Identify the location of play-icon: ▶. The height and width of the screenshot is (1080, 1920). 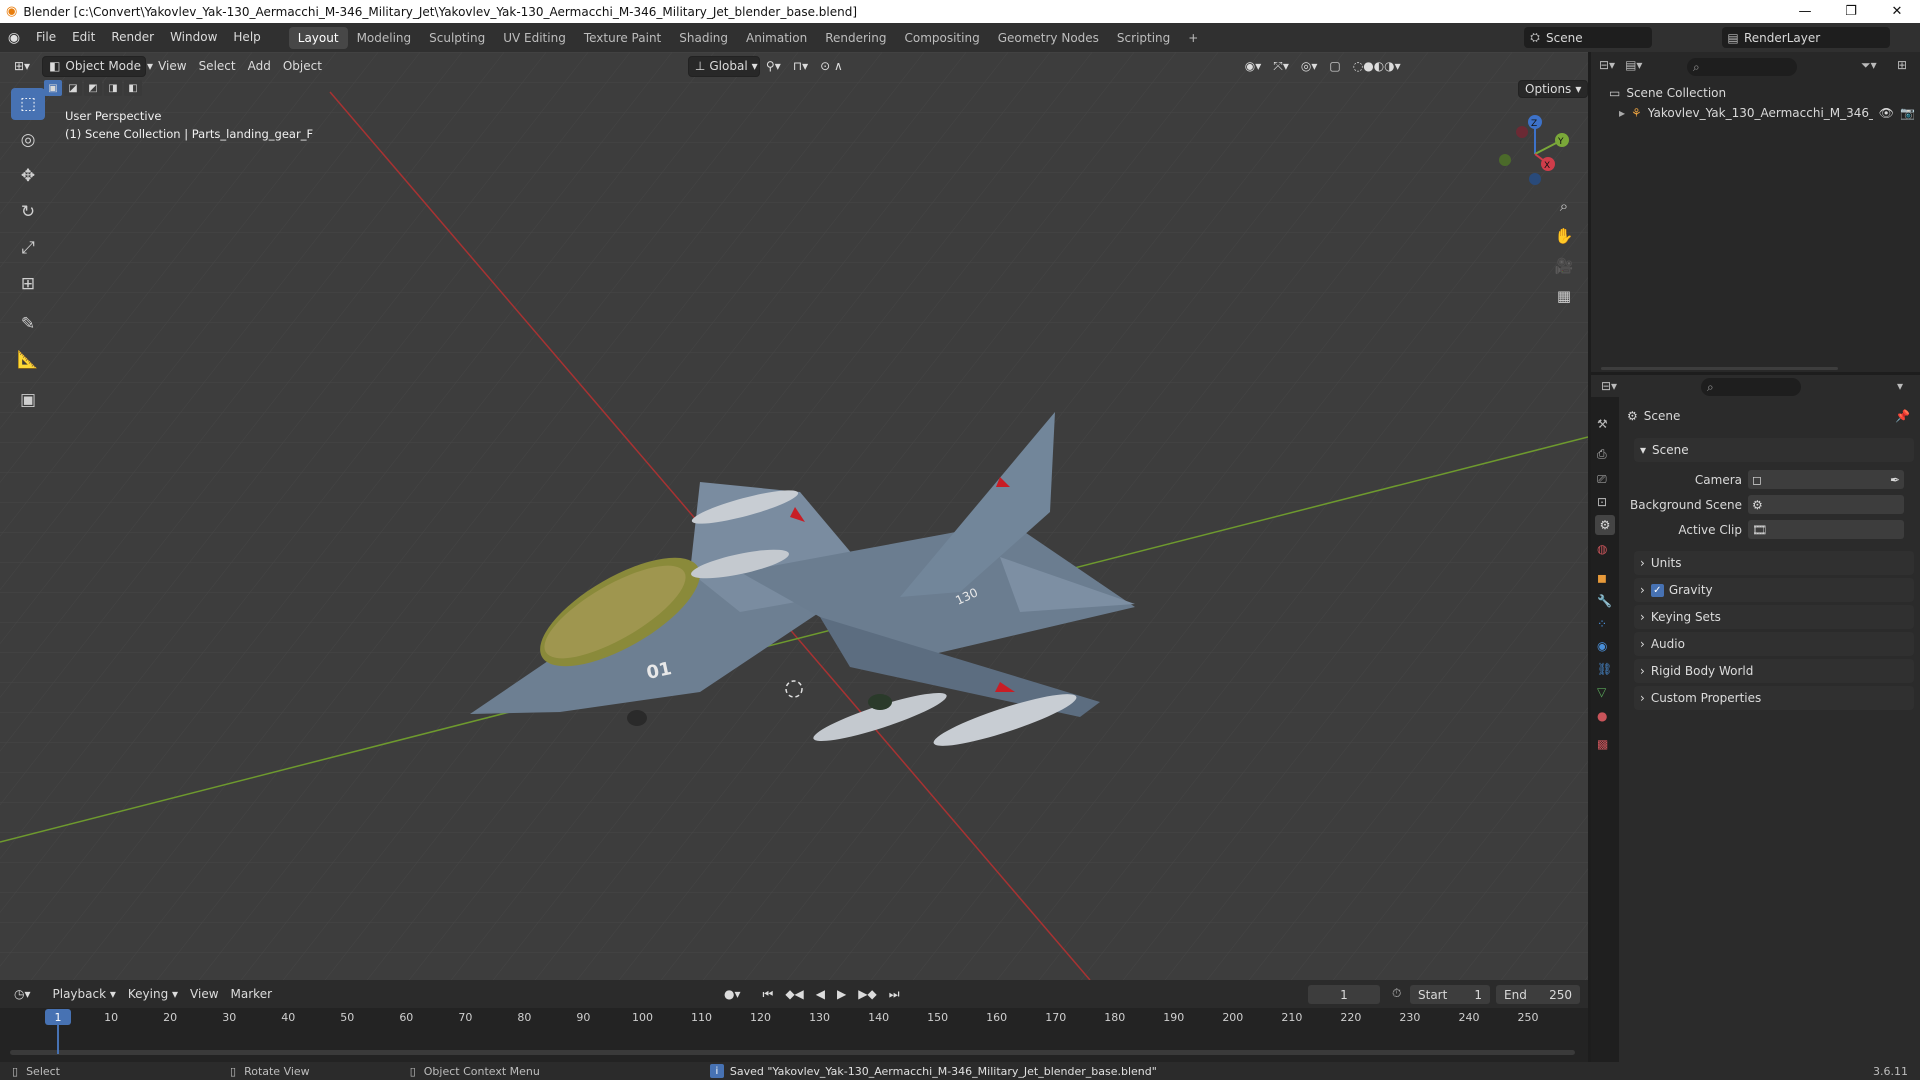
(841, 994).